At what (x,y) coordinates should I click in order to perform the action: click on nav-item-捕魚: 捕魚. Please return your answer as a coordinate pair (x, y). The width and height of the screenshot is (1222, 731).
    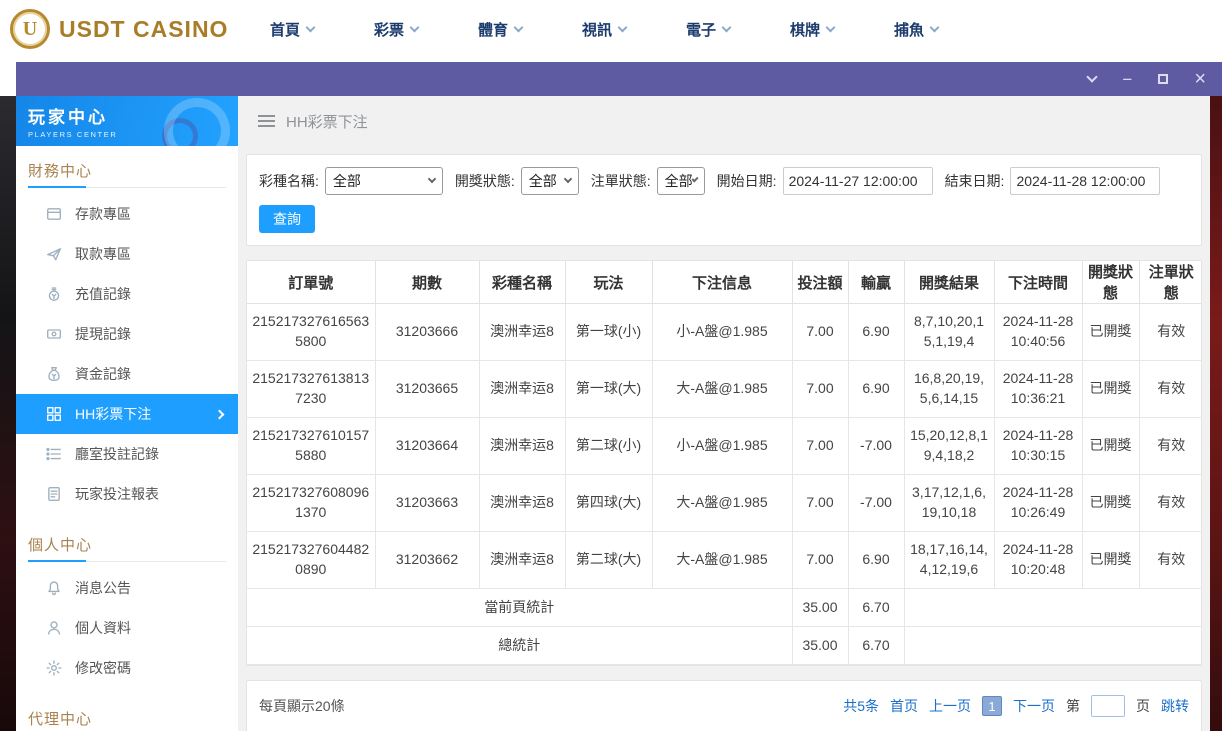
    Looking at the image, I should click on (916, 29).